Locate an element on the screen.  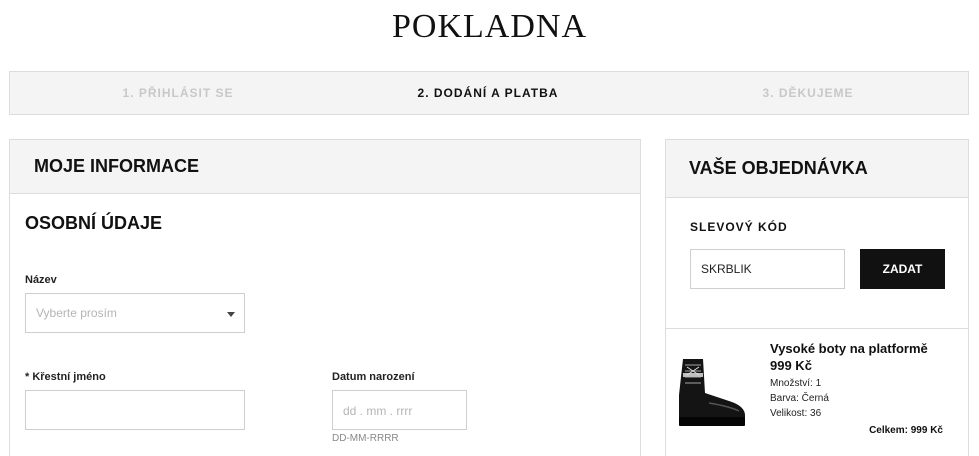
step-delivery-payment: 2. DODÁNÍ A PLATBA is located at coordinates (488, 93).